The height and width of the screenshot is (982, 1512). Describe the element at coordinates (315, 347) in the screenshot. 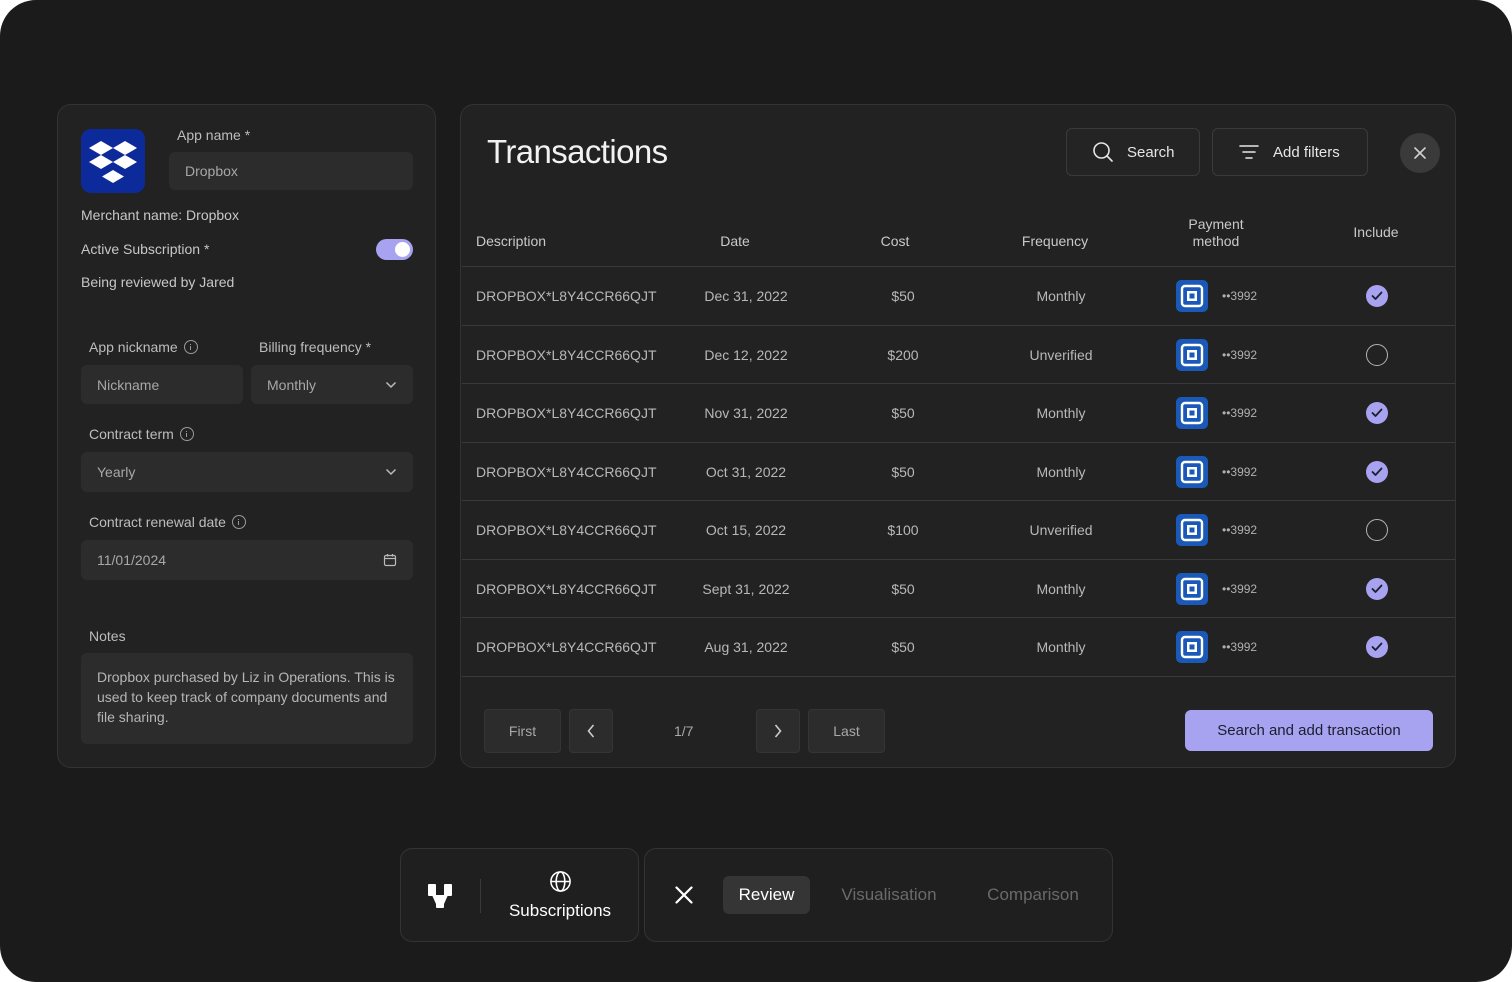

I see `billing-frequency-label: Billing frequency *` at that location.